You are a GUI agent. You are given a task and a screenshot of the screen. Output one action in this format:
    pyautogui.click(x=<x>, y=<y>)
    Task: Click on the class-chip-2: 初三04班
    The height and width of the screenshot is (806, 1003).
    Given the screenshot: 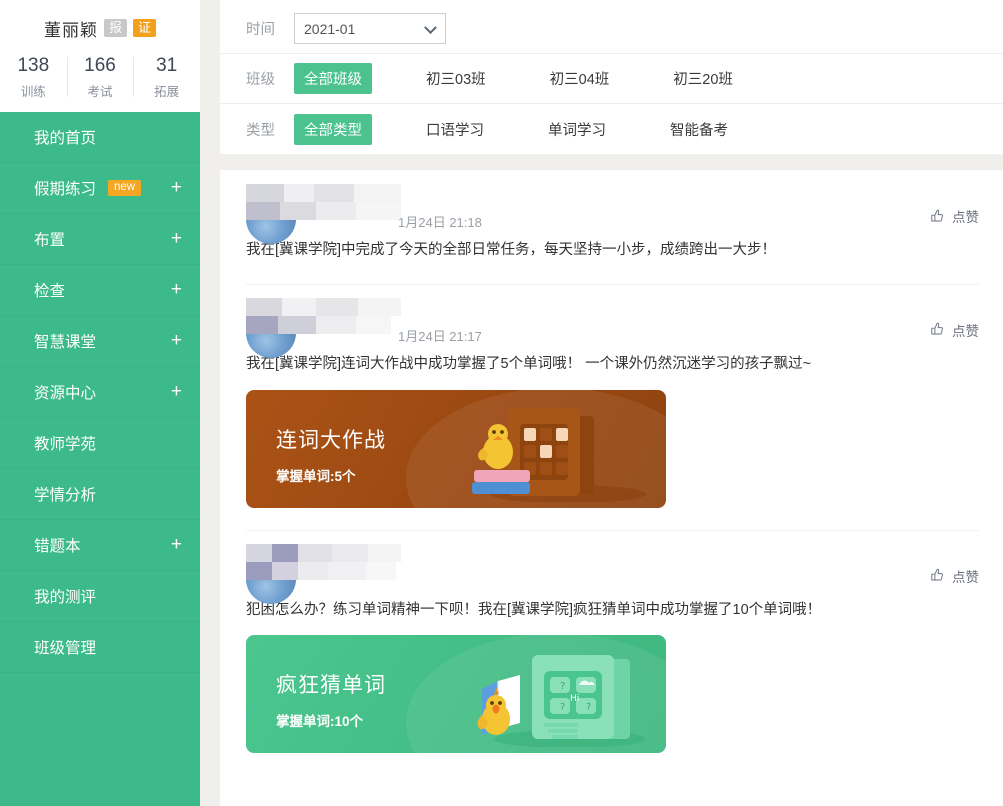 What is the action you would take?
    pyautogui.click(x=580, y=78)
    